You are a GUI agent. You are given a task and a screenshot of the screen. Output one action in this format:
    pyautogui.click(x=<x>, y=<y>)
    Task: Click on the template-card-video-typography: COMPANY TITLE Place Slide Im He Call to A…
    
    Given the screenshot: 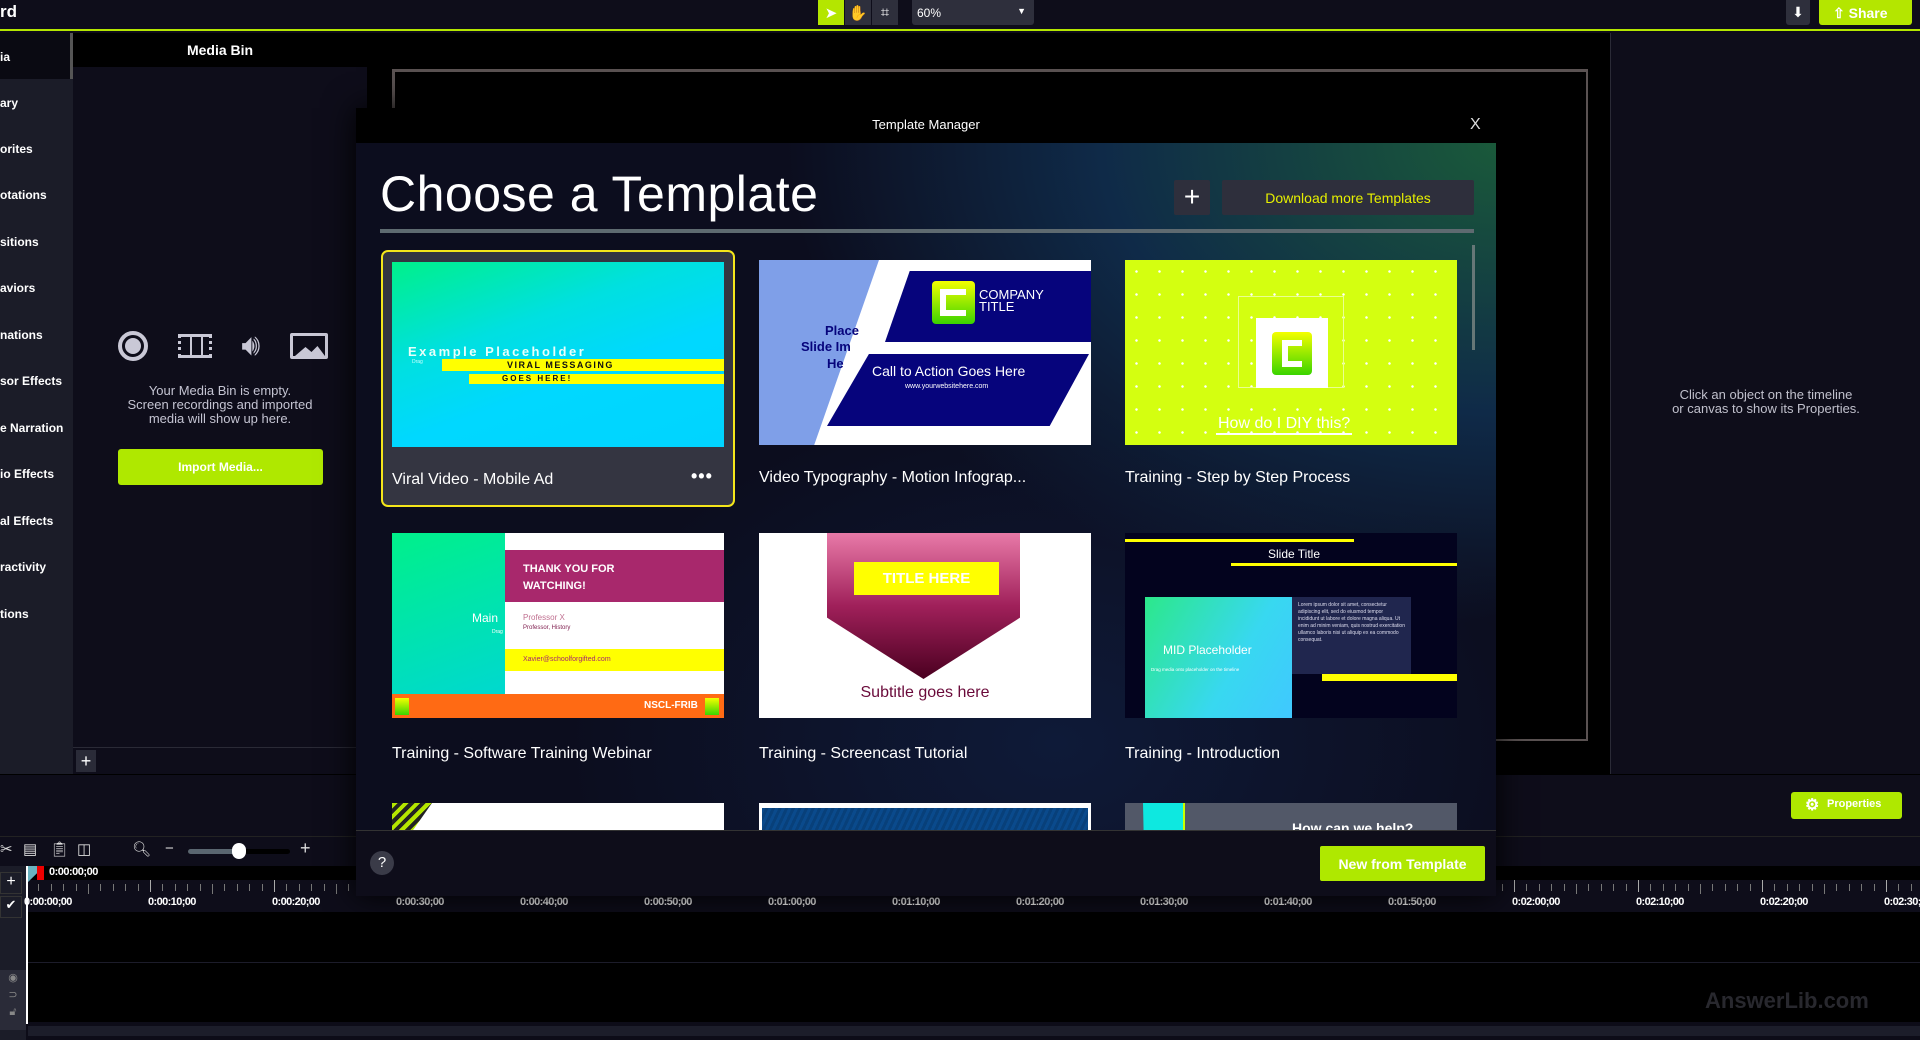 What is the action you would take?
    pyautogui.click(x=927, y=378)
    